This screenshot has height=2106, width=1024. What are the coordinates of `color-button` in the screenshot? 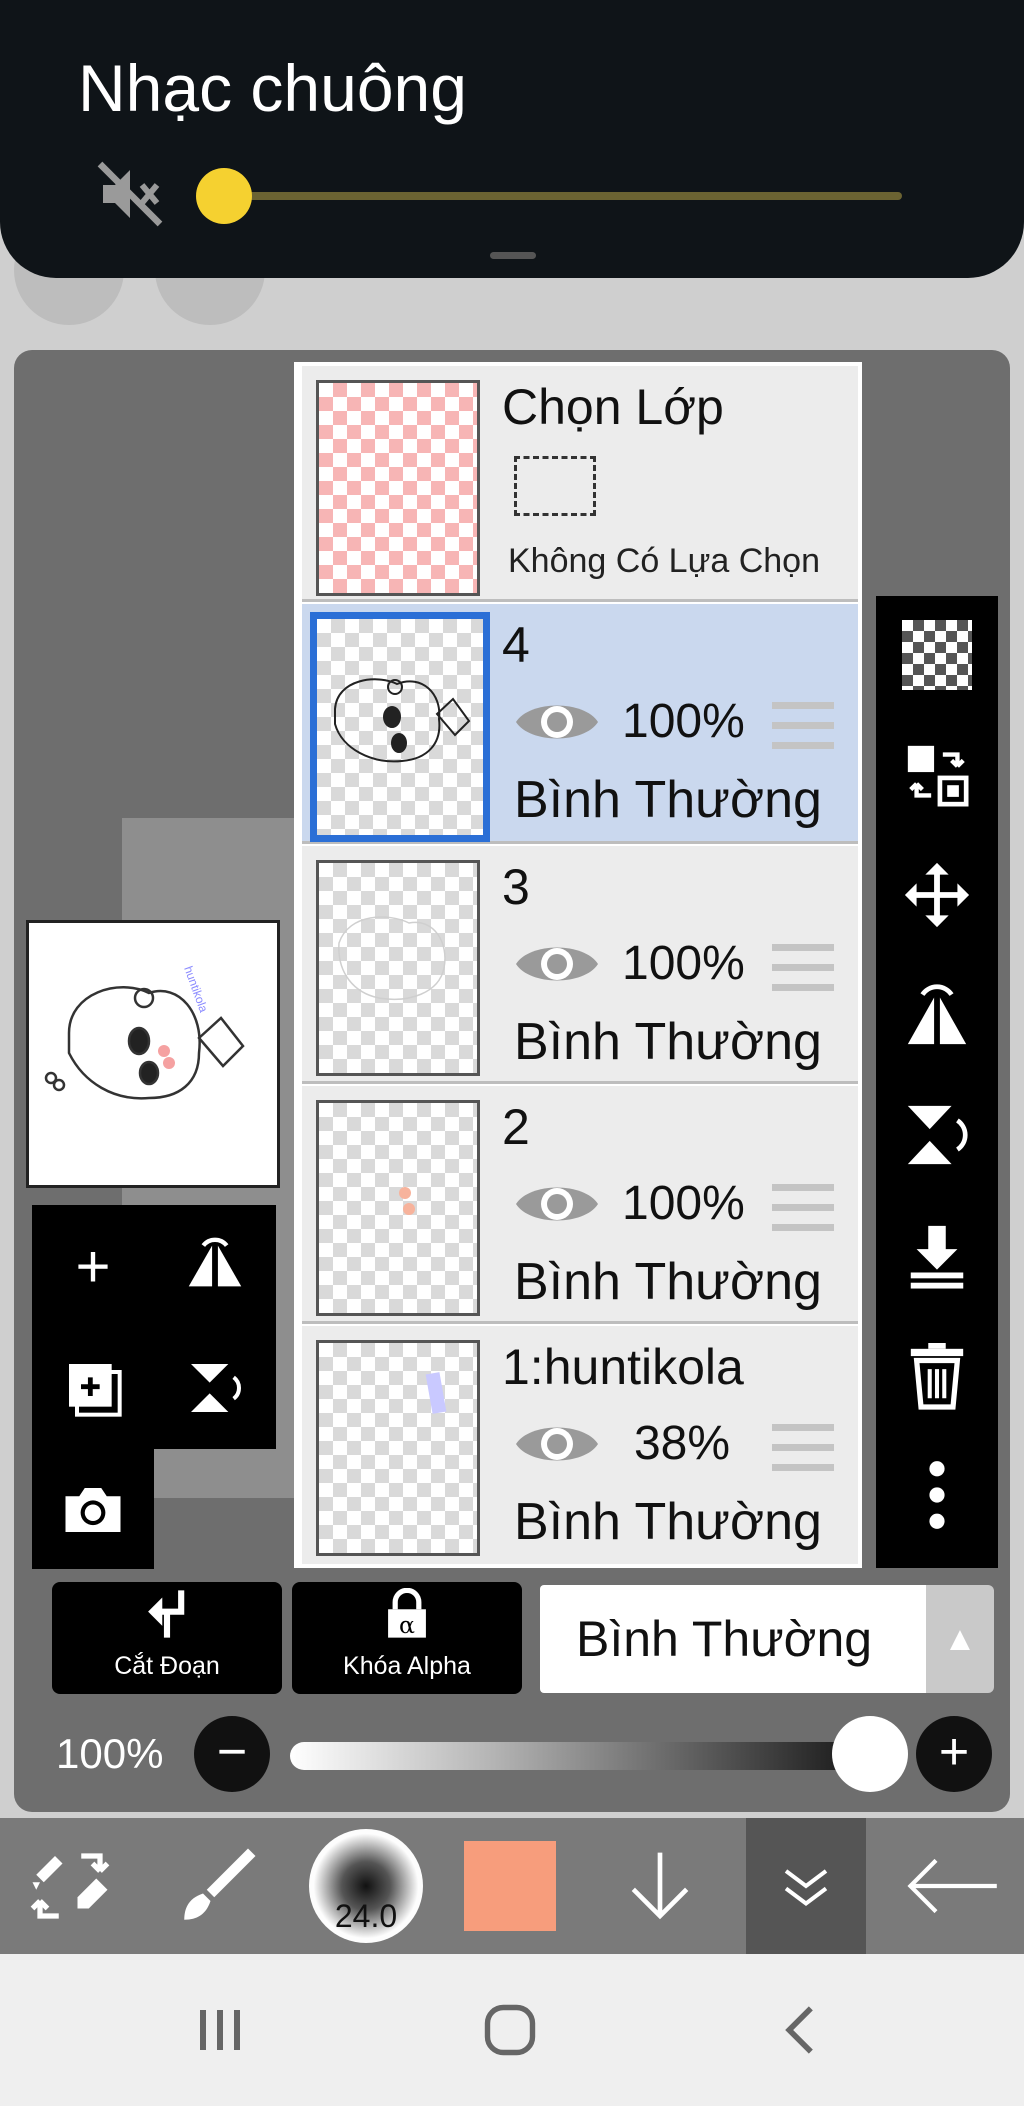 It's located at (510, 1886).